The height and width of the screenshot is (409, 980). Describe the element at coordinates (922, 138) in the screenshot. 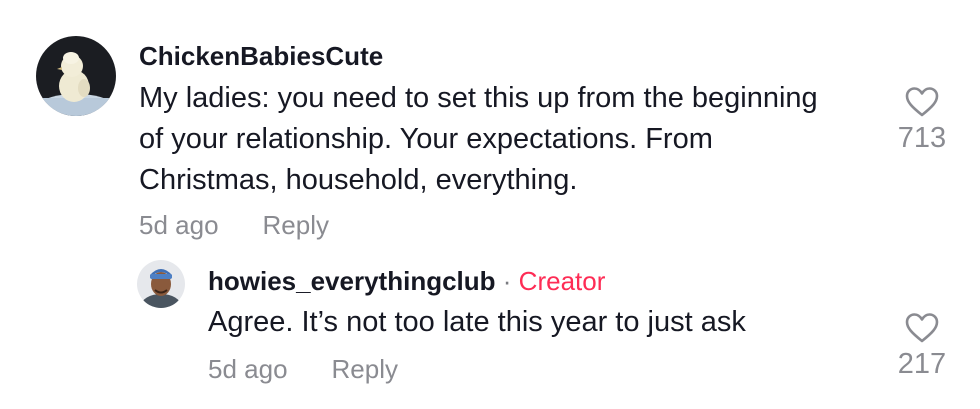

I see `like-count: 713` at that location.